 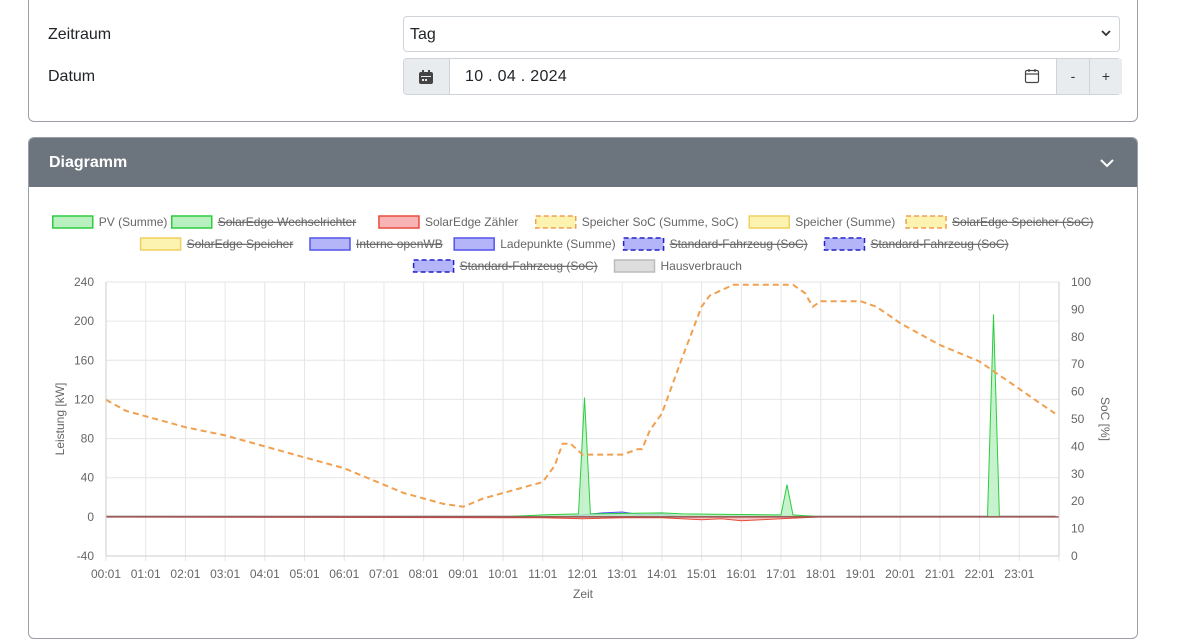 What do you see at coordinates (287, 222) in the screenshot?
I see `legend-label: SolarEdge Wechselrichter` at bounding box center [287, 222].